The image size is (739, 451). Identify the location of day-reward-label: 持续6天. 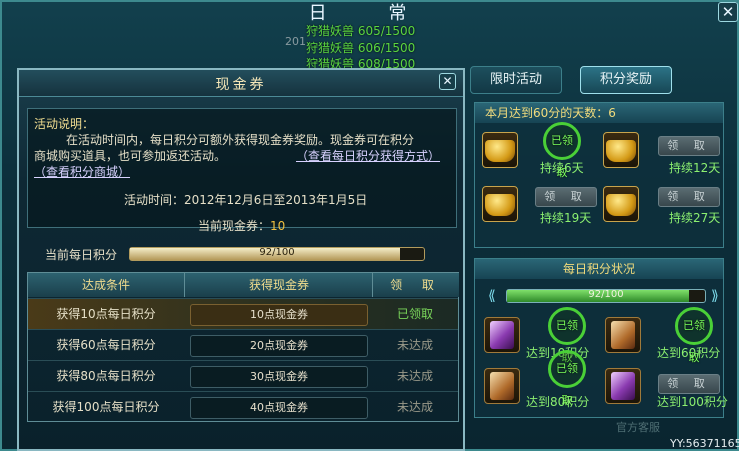
(562, 168).